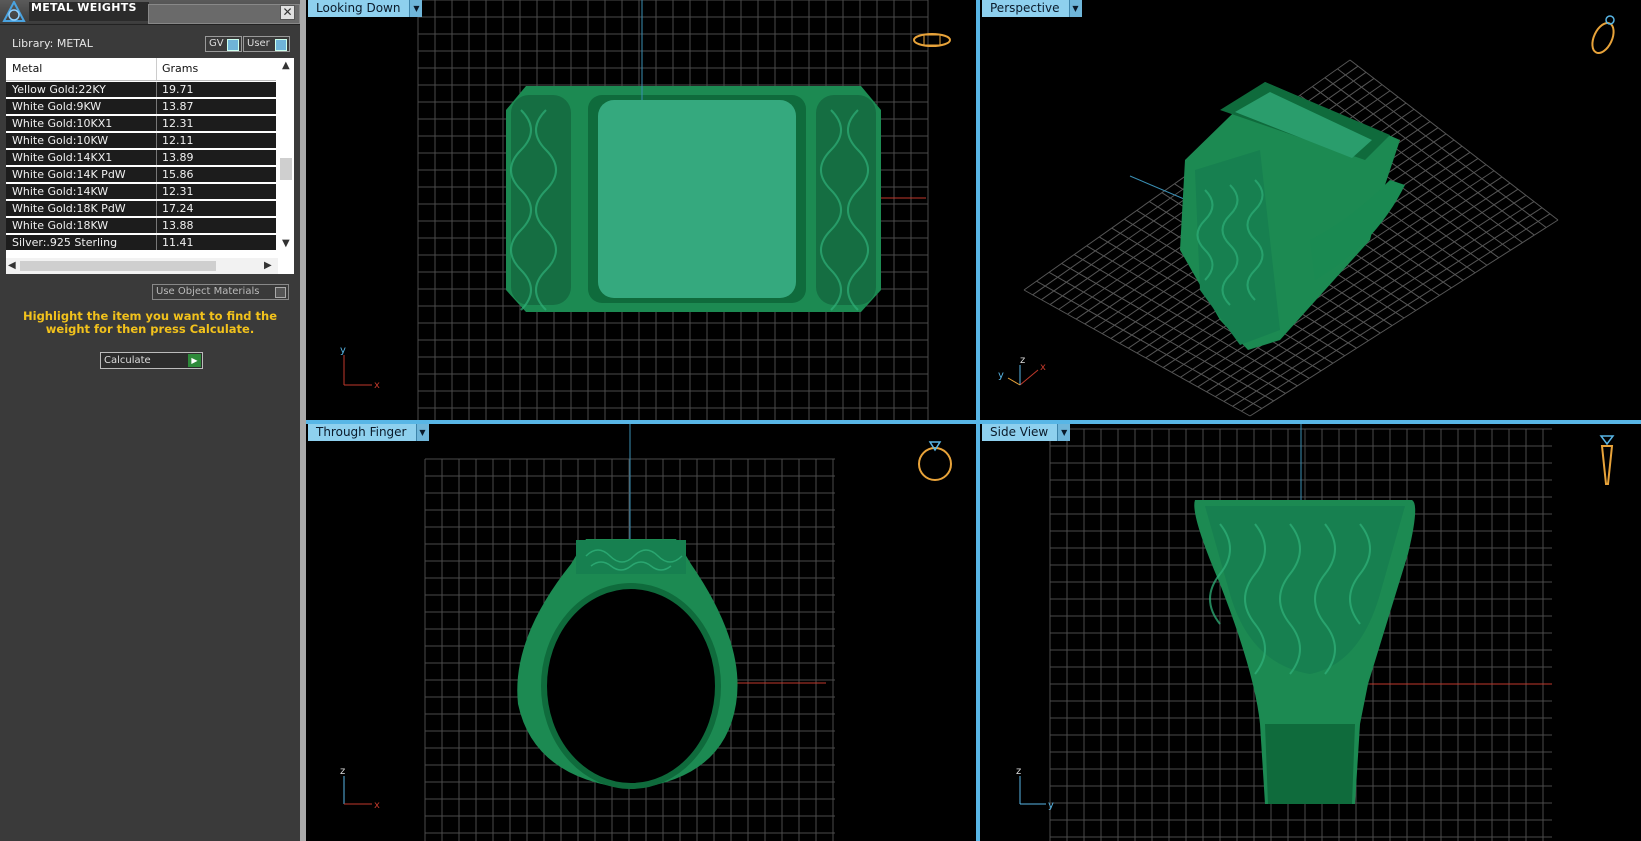 This screenshot has height=841, width=1641. I want to click on metal-name-cell: Silver:.925 Sterling, so click(65, 242).